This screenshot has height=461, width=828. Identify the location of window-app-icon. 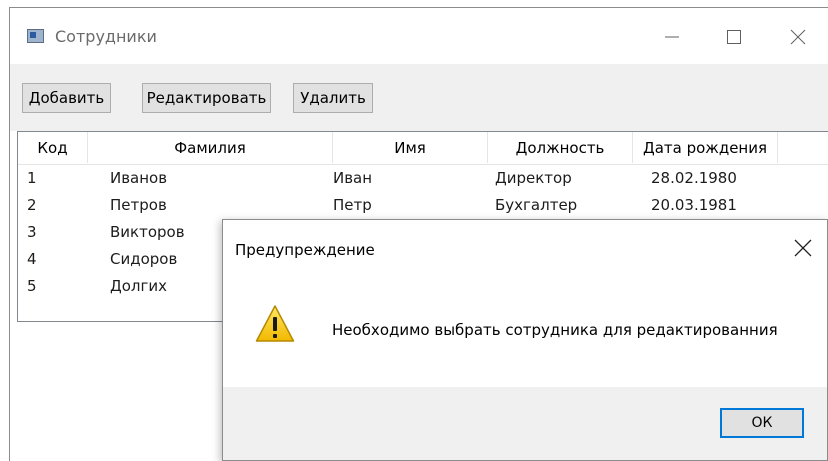
(35, 36).